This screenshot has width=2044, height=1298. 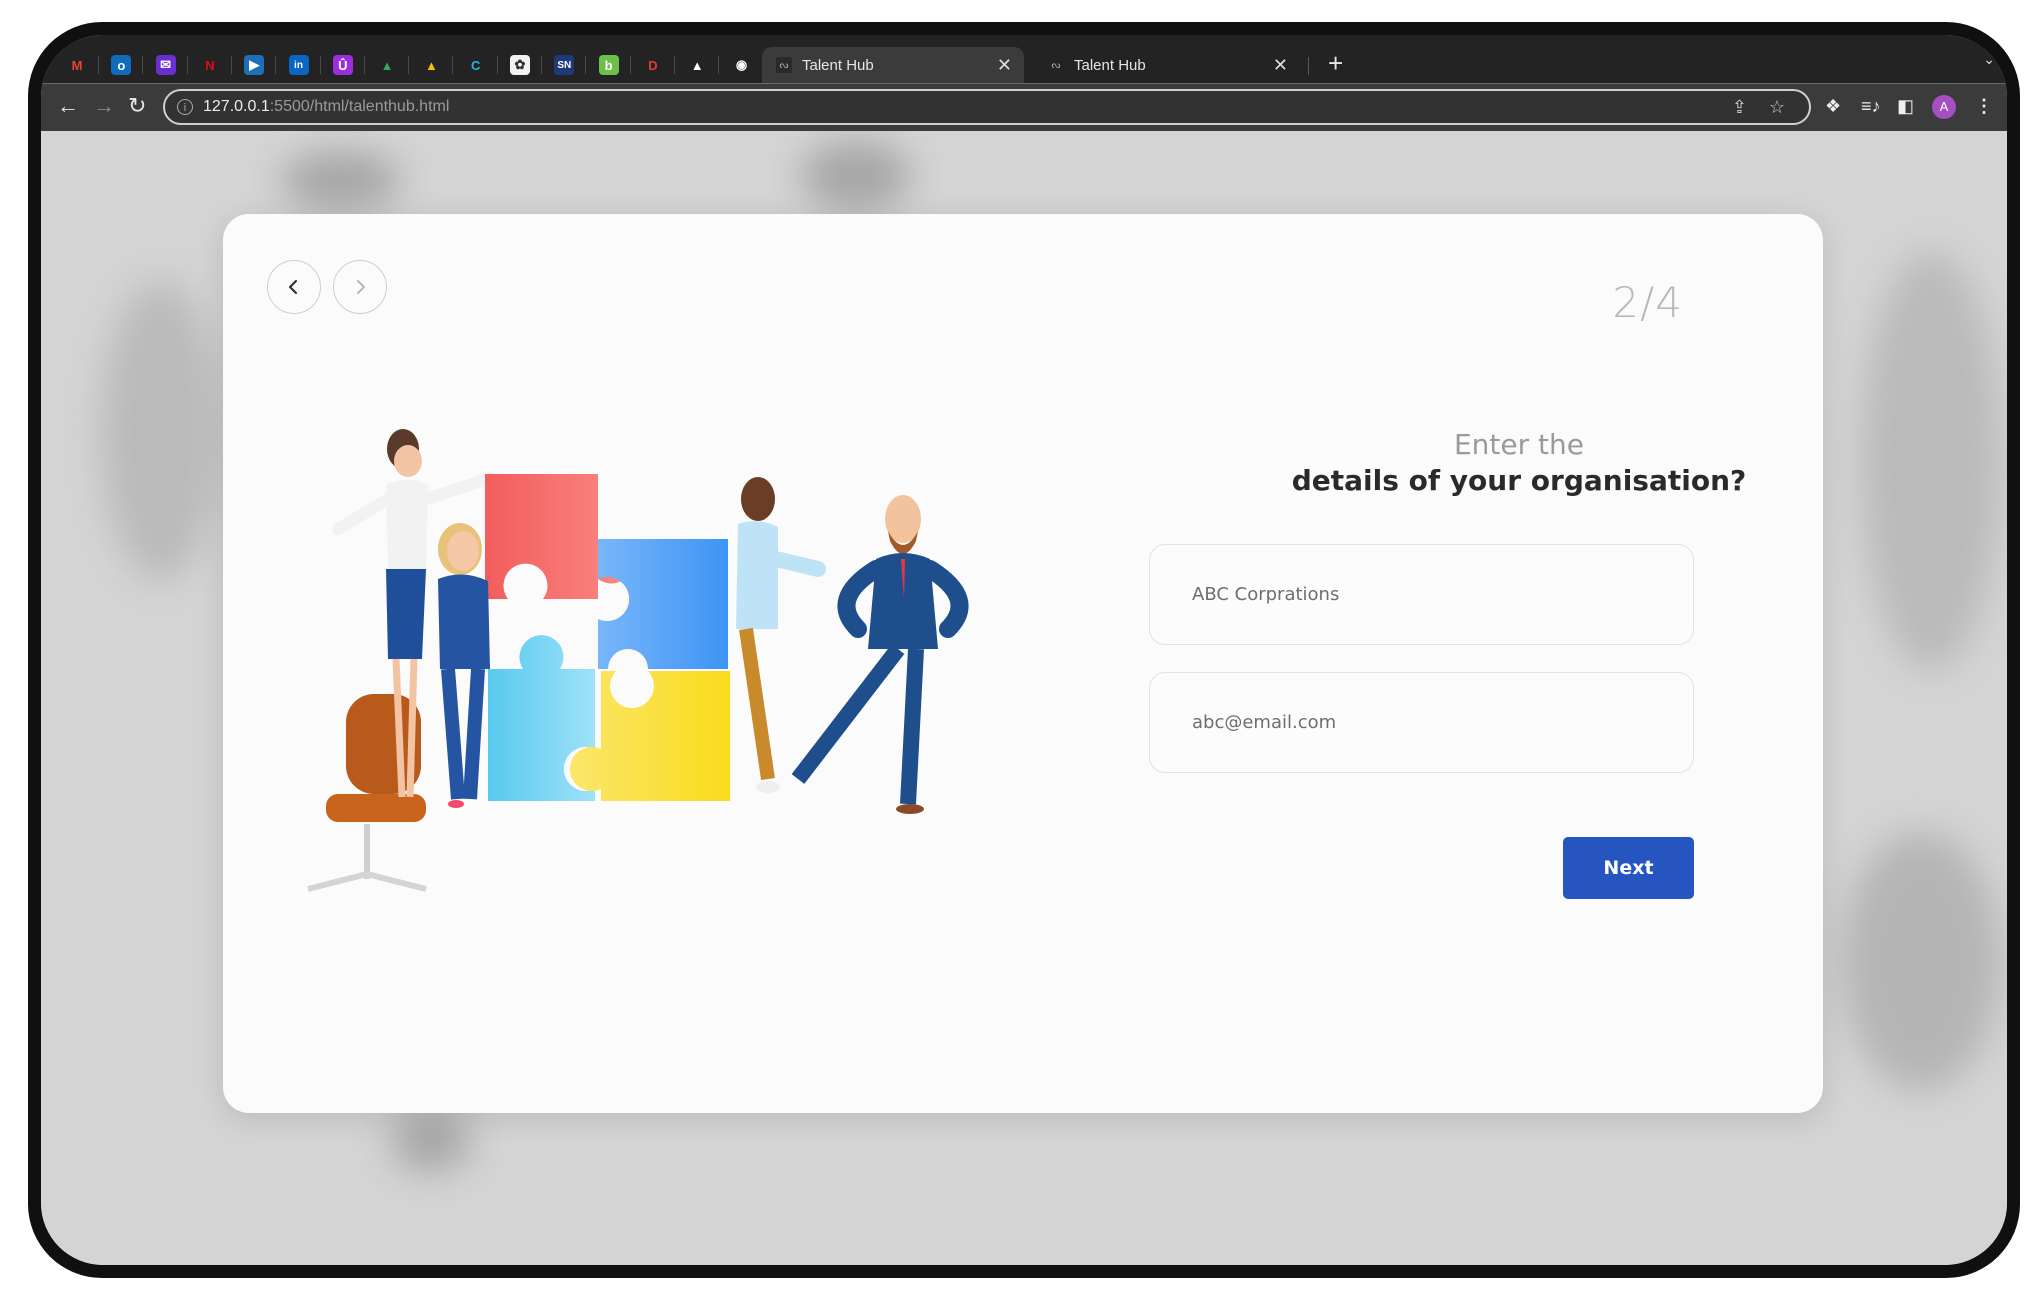 What do you see at coordinates (1308, 66) in the screenshot?
I see `tab-separator` at bounding box center [1308, 66].